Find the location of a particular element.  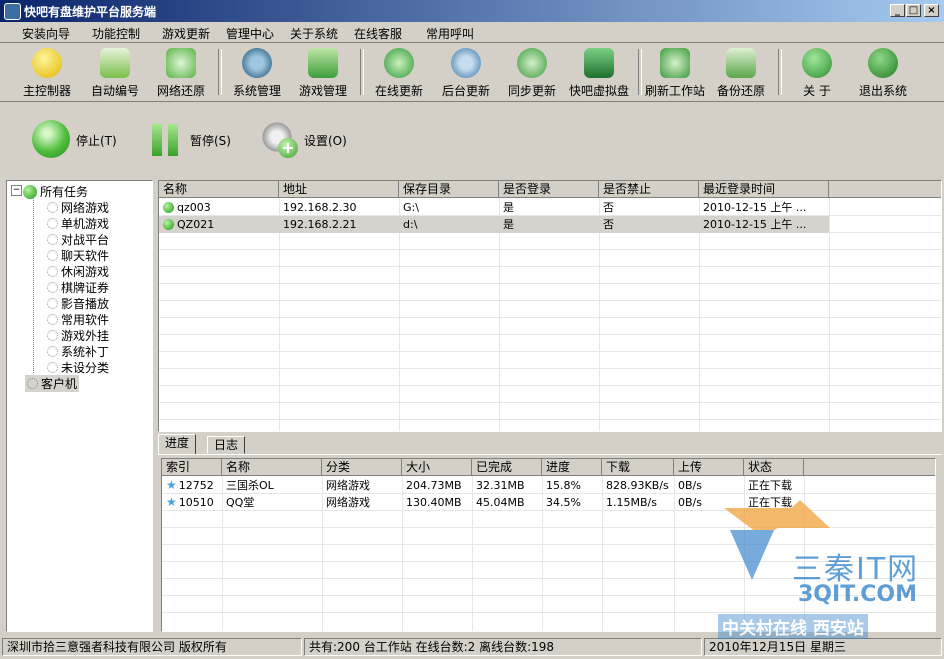

tree-root: 所有任务 is located at coordinates (55, 191).